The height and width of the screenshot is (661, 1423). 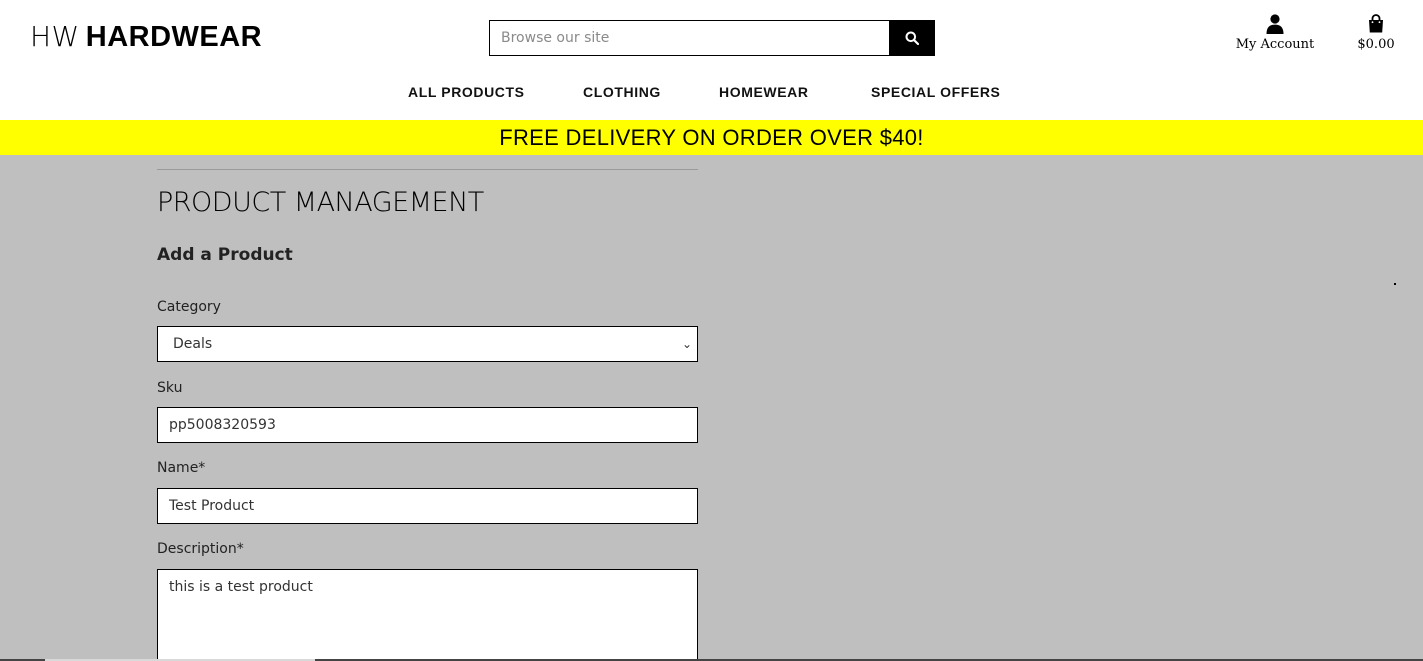 What do you see at coordinates (55, 36) in the screenshot?
I see `logo-initials: HW` at bounding box center [55, 36].